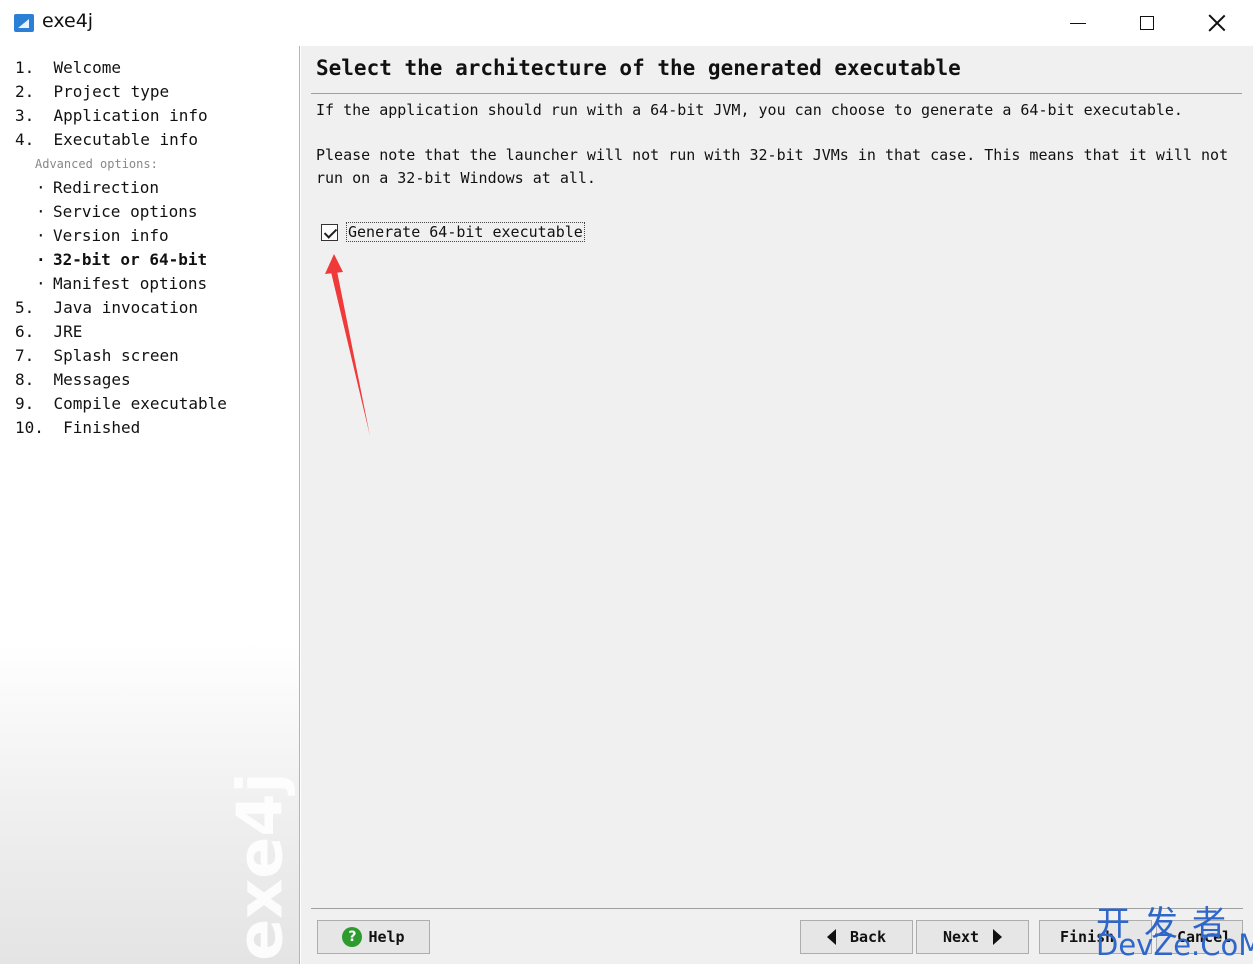  I want to click on site-watermark: 开发者 DevZe.CoM, so click(1174, 929).